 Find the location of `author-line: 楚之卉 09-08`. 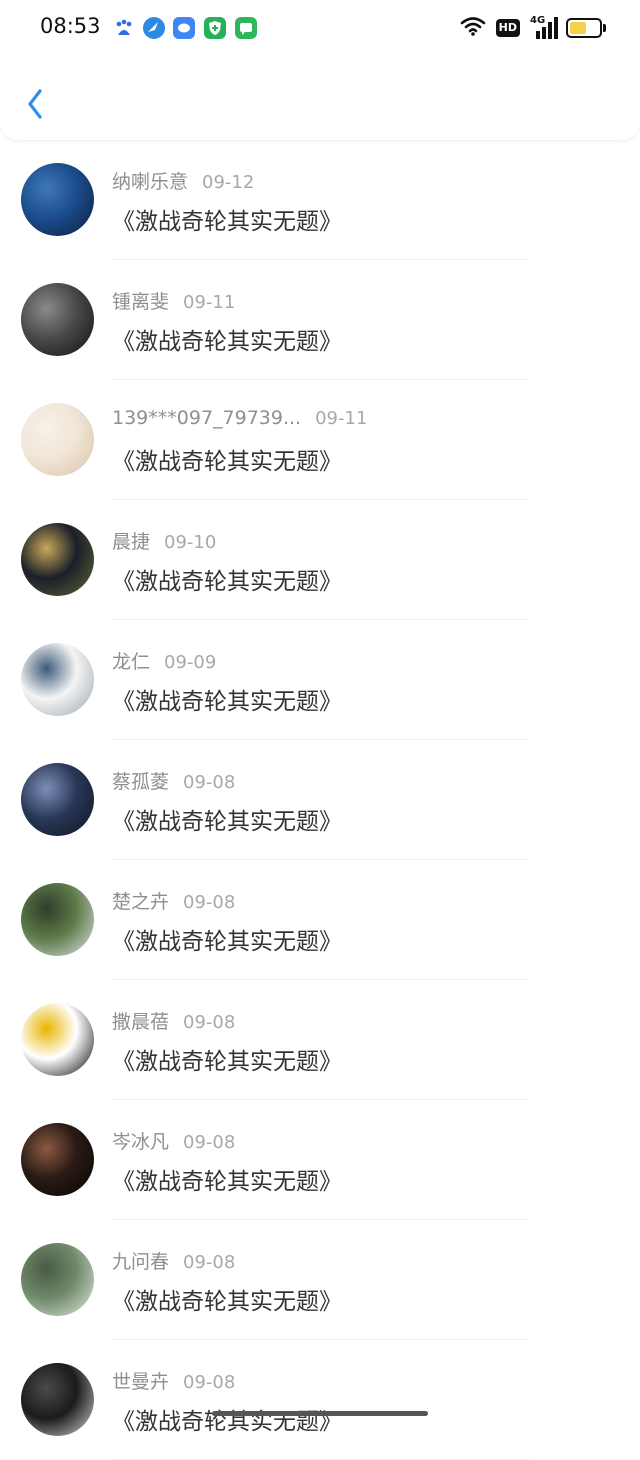

author-line: 楚之卉 09-08 is located at coordinates (173, 900).